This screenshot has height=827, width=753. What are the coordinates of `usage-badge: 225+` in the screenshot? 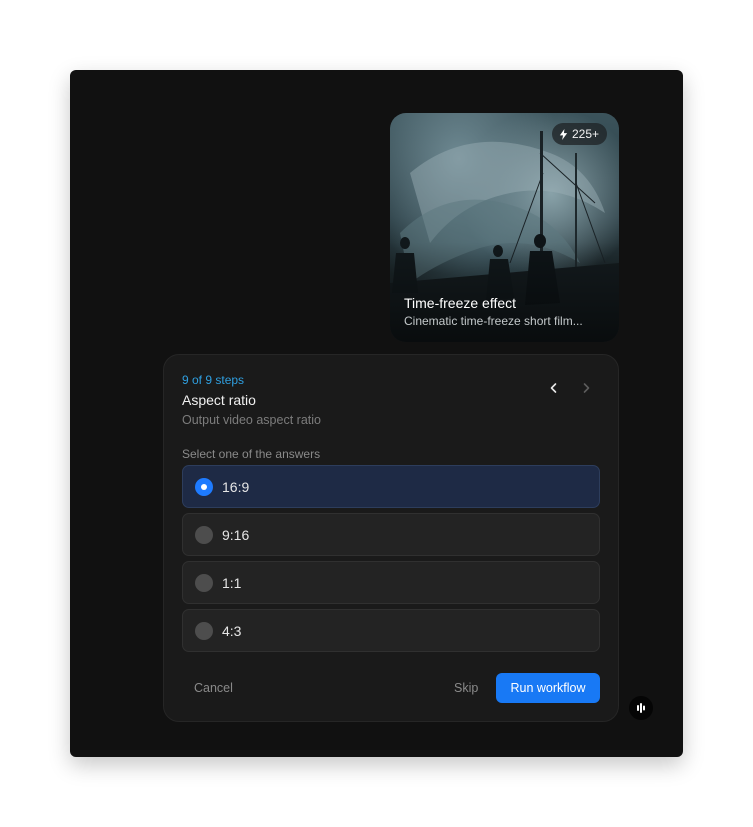 It's located at (579, 134).